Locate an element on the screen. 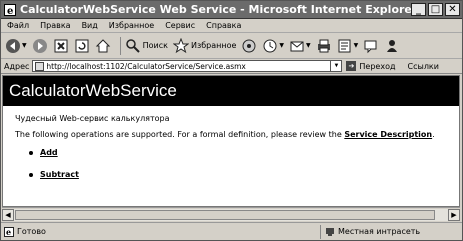 The image size is (463, 241). stop-button is located at coordinates (61, 46).